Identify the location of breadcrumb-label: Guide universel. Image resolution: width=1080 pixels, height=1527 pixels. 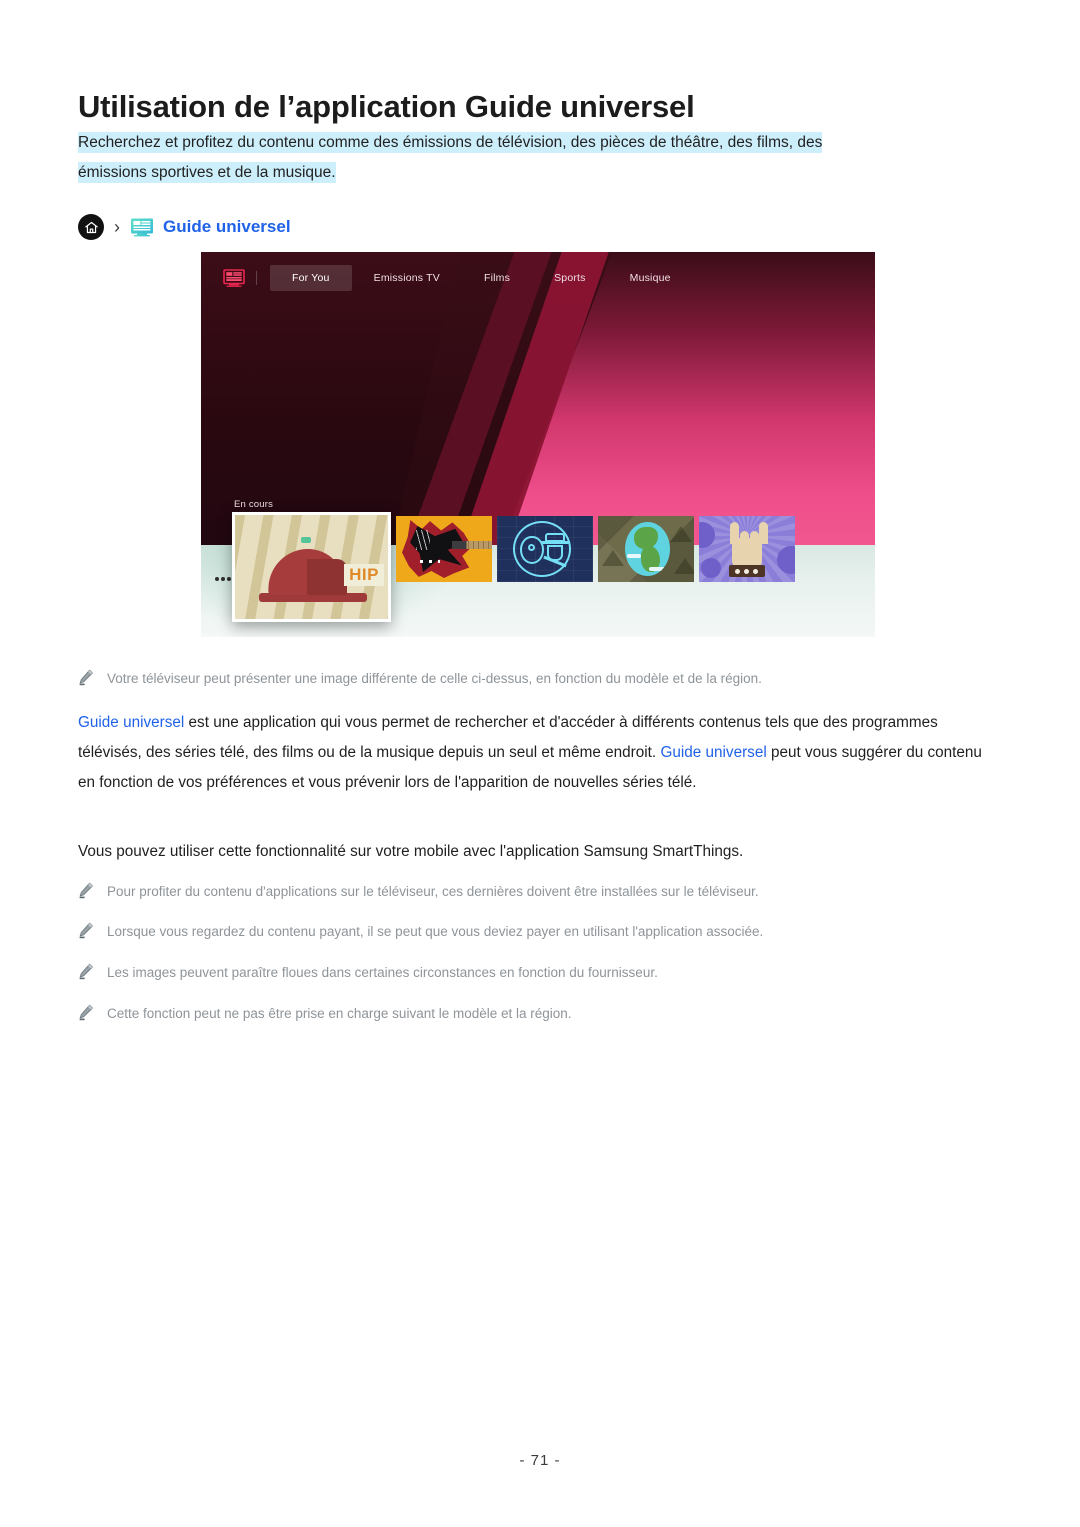
(227, 227).